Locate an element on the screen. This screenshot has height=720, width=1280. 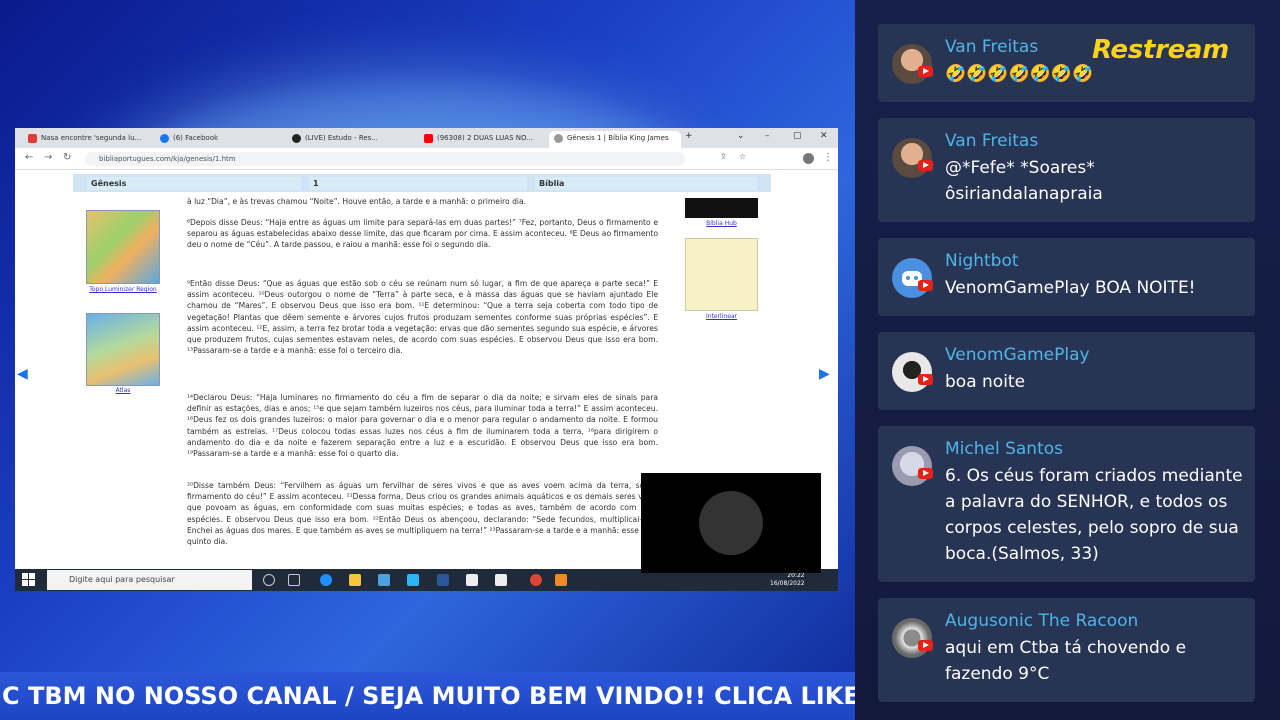
cortana-icon is located at coordinates (269, 580).